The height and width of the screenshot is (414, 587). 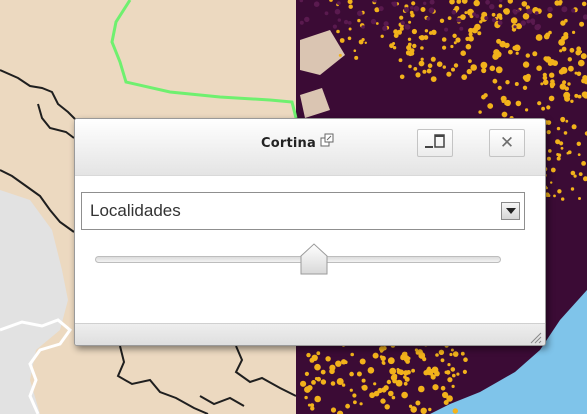 I want to click on popout-icon, so click(x=327, y=140).